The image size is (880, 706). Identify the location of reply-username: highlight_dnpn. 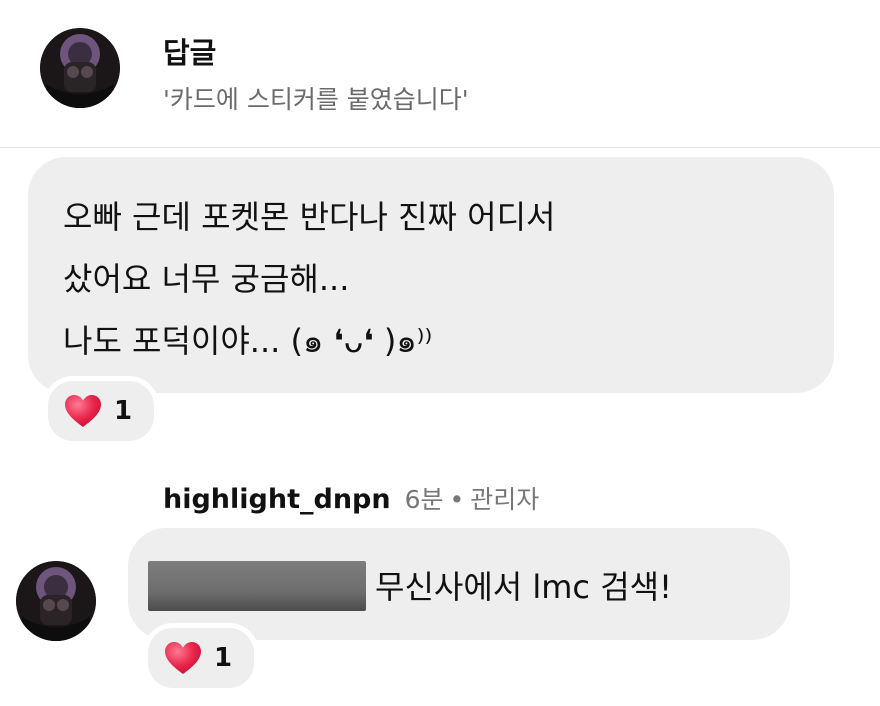
(277, 499).